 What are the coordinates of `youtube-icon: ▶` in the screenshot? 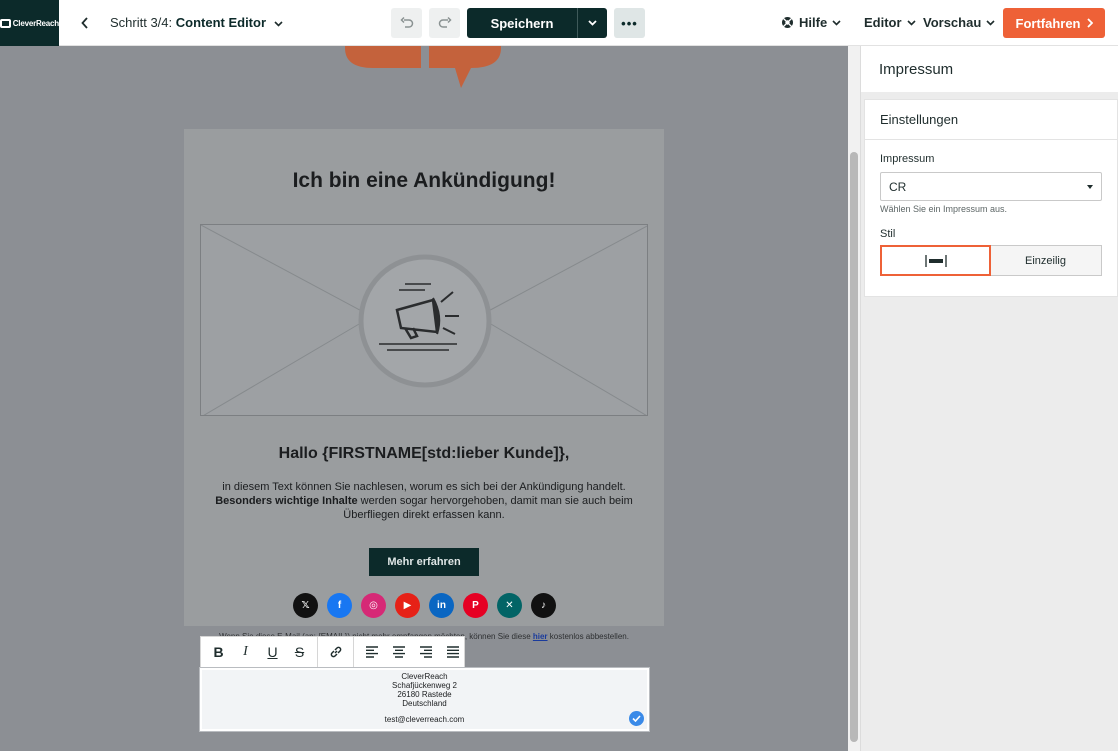 It's located at (407, 605).